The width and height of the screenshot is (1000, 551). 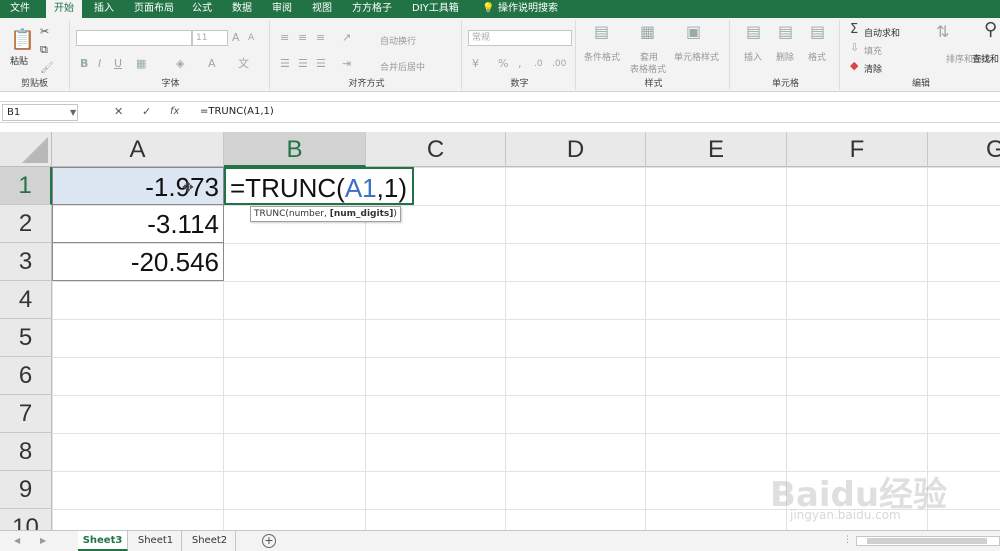 What do you see at coordinates (154, 9) in the screenshot?
I see `tab-page-layout: 页面布局` at bounding box center [154, 9].